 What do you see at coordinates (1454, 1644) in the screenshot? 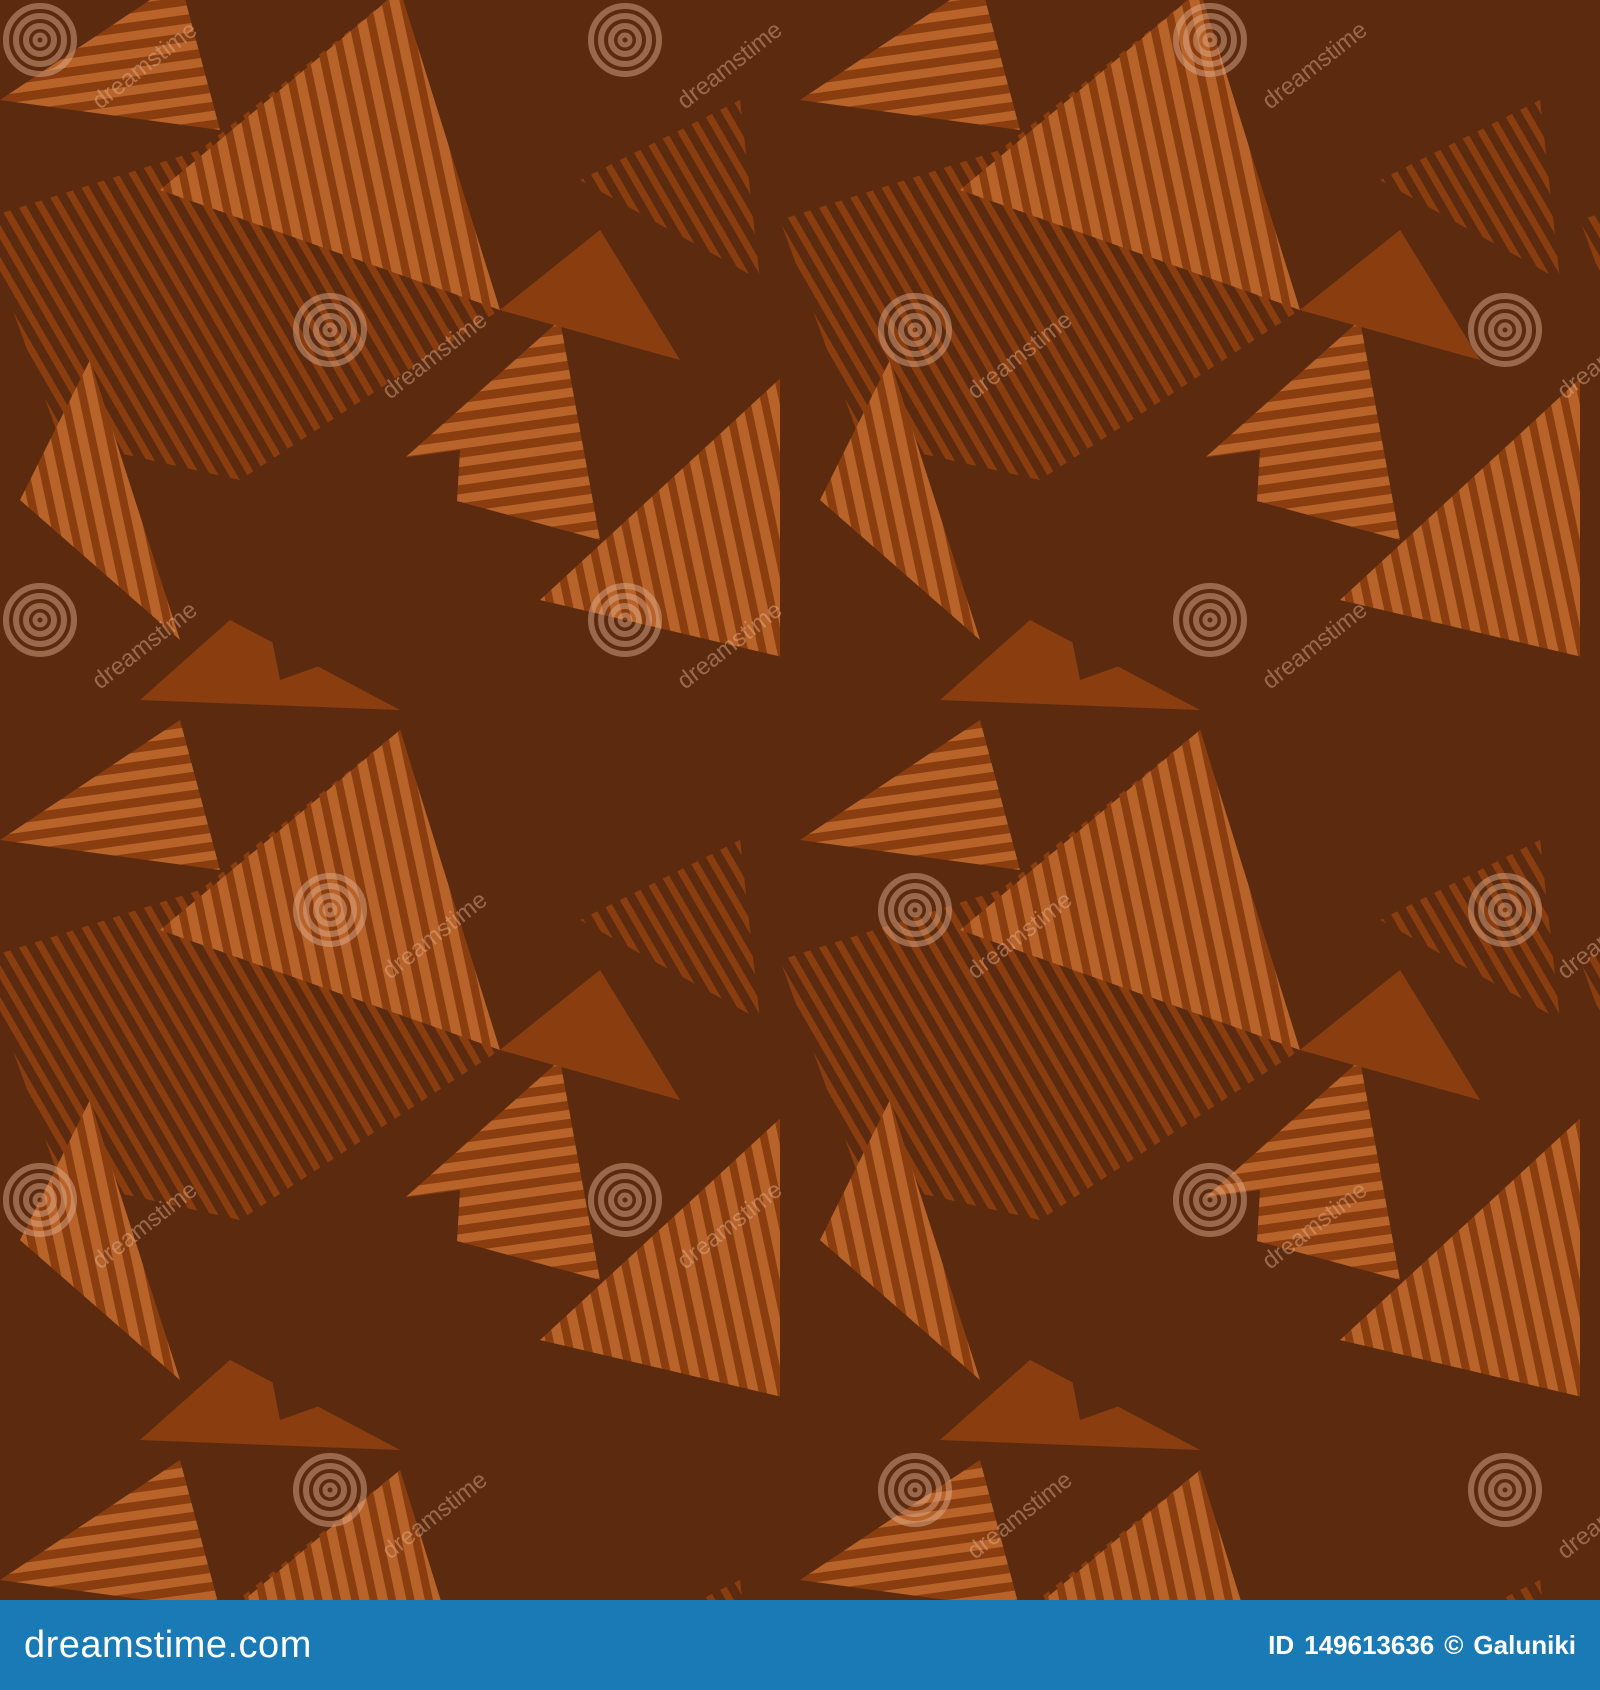
I see `copyright-symbol: ©` at bounding box center [1454, 1644].